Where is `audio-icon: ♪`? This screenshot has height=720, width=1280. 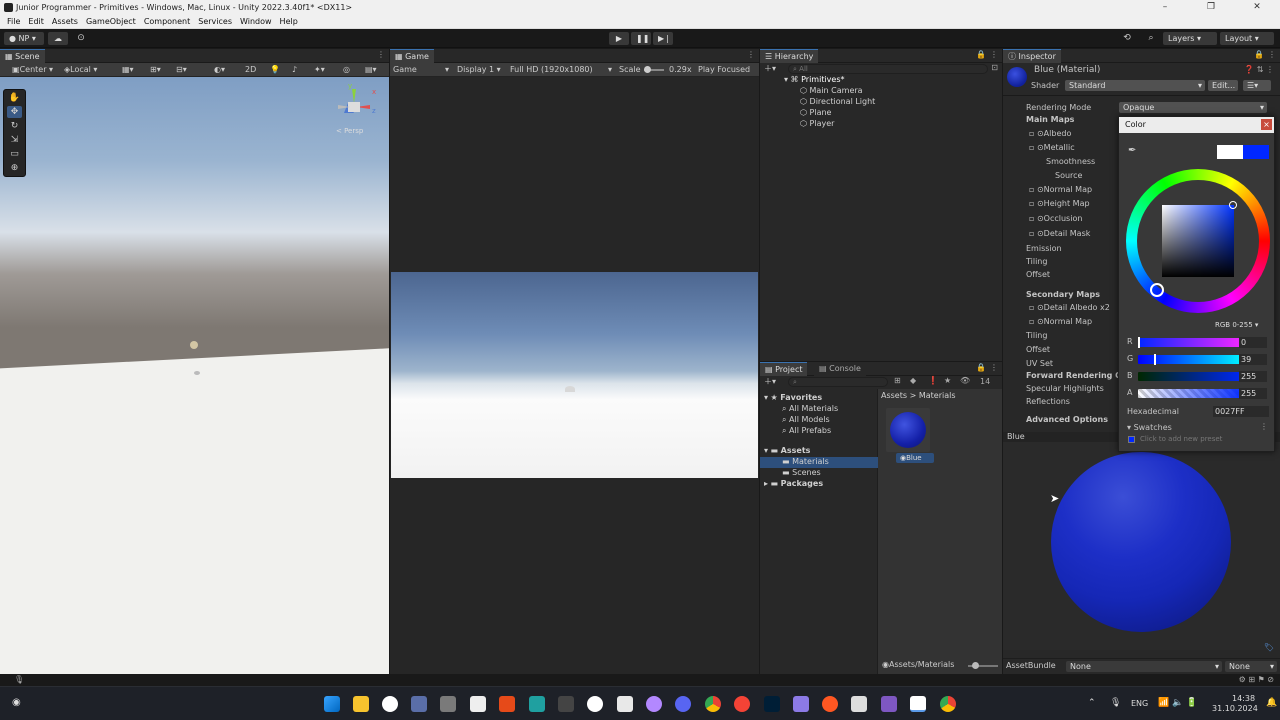 audio-icon: ♪ is located at coordinates (294, 70).